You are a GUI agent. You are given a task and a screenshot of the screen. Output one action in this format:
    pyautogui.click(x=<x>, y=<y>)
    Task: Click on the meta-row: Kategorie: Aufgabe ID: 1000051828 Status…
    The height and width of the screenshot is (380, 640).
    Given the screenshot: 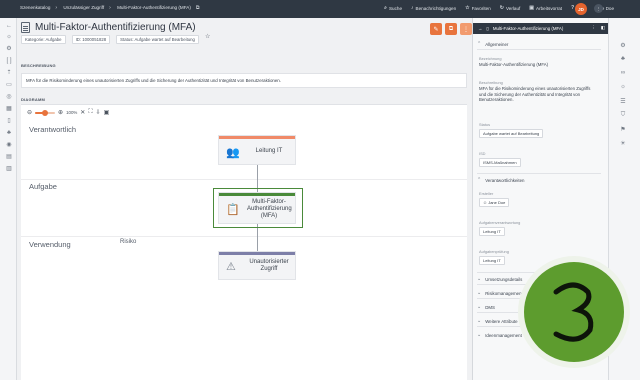 What is the action you would take?
    pyautogui.click(x=115, y=39)
    